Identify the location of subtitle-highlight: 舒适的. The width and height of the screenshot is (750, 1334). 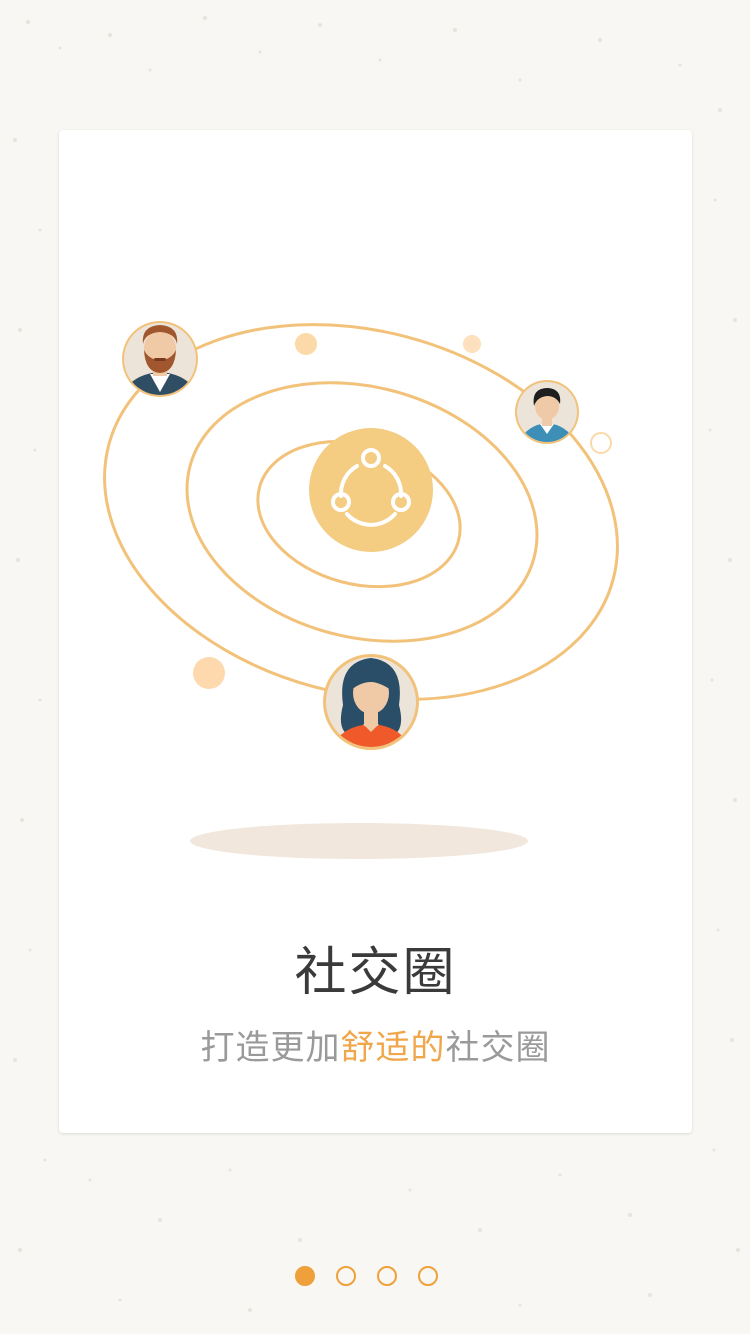
(393, 1048).